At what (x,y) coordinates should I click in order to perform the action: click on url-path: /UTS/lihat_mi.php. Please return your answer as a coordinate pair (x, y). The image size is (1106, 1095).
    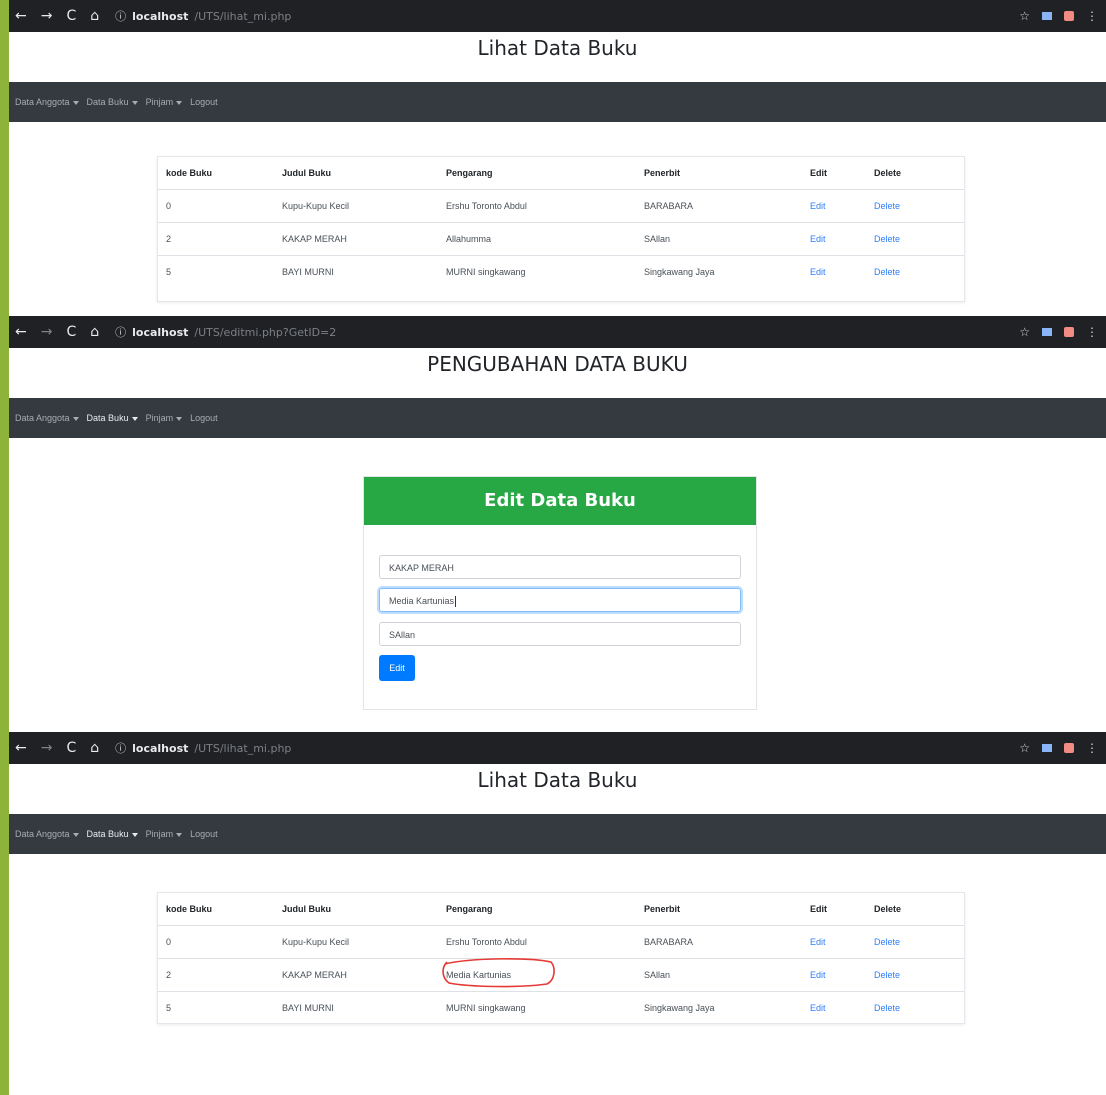
    Looking at the image, I should click on (243, 16).